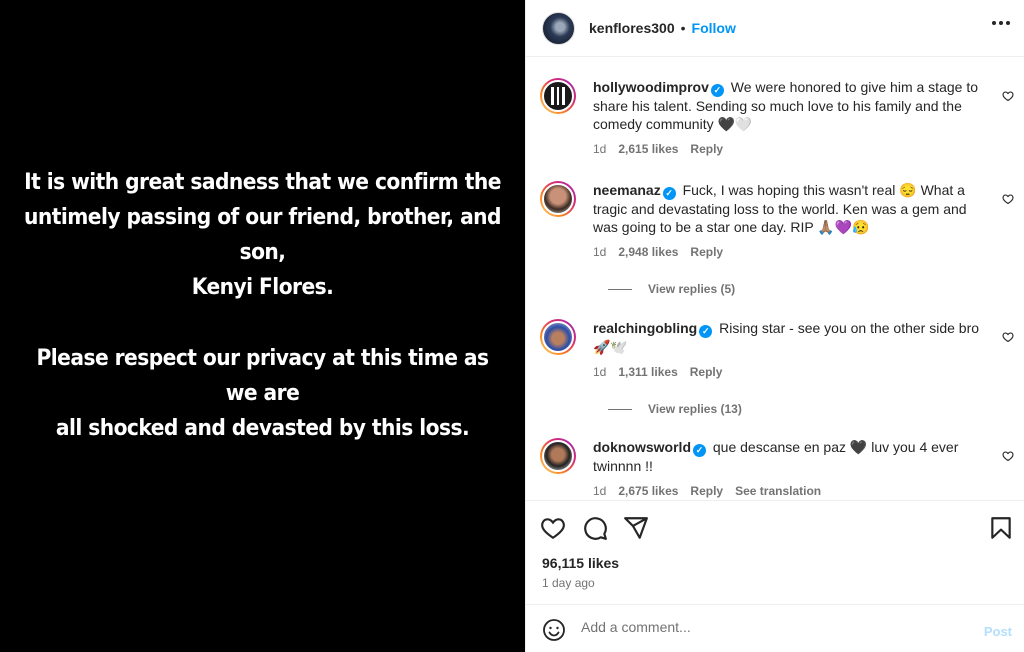  What do you see at coordinates (648, 149) in the screenshot?
I see `comment-likes: 2,615 likes` at bounding box center [648, 149].